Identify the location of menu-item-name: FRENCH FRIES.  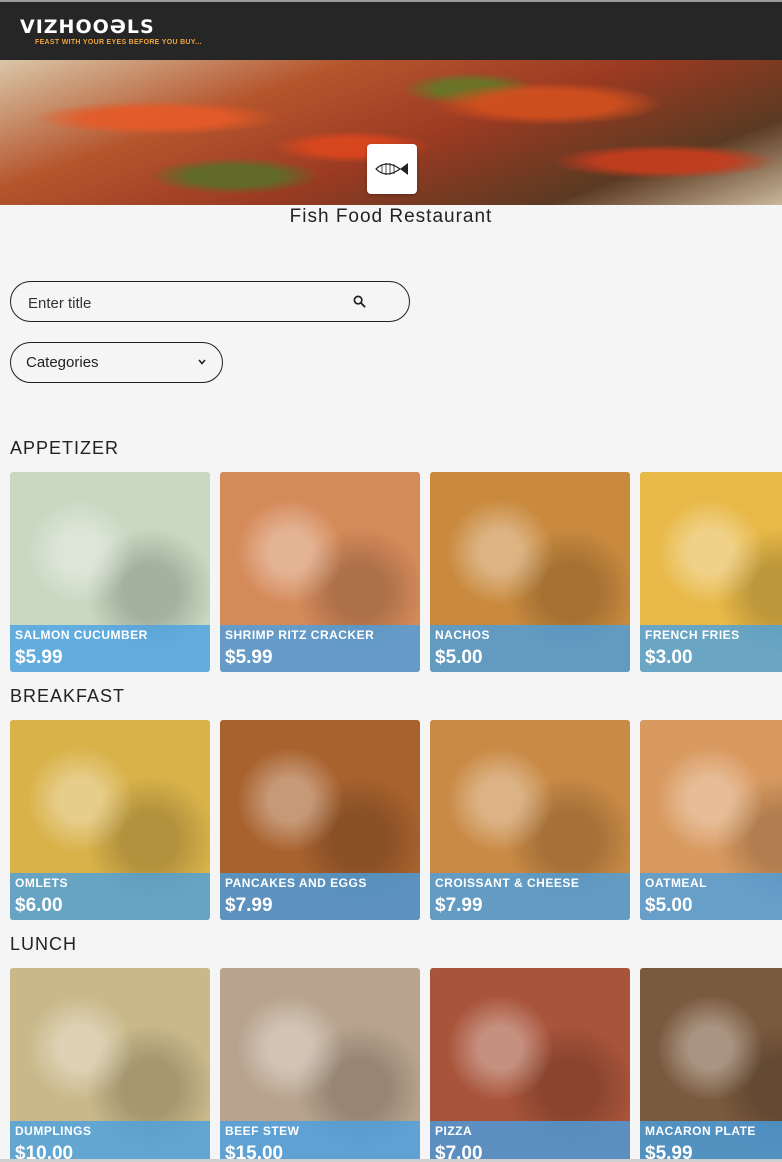
(692, 635).